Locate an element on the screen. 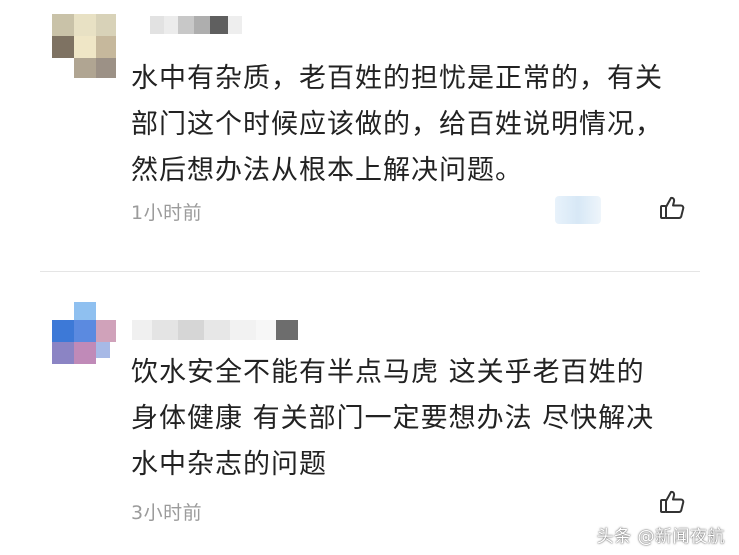 The image size is (739, 555). comment-line: 水中杂志的问题 is located at coordinates (229, 464).